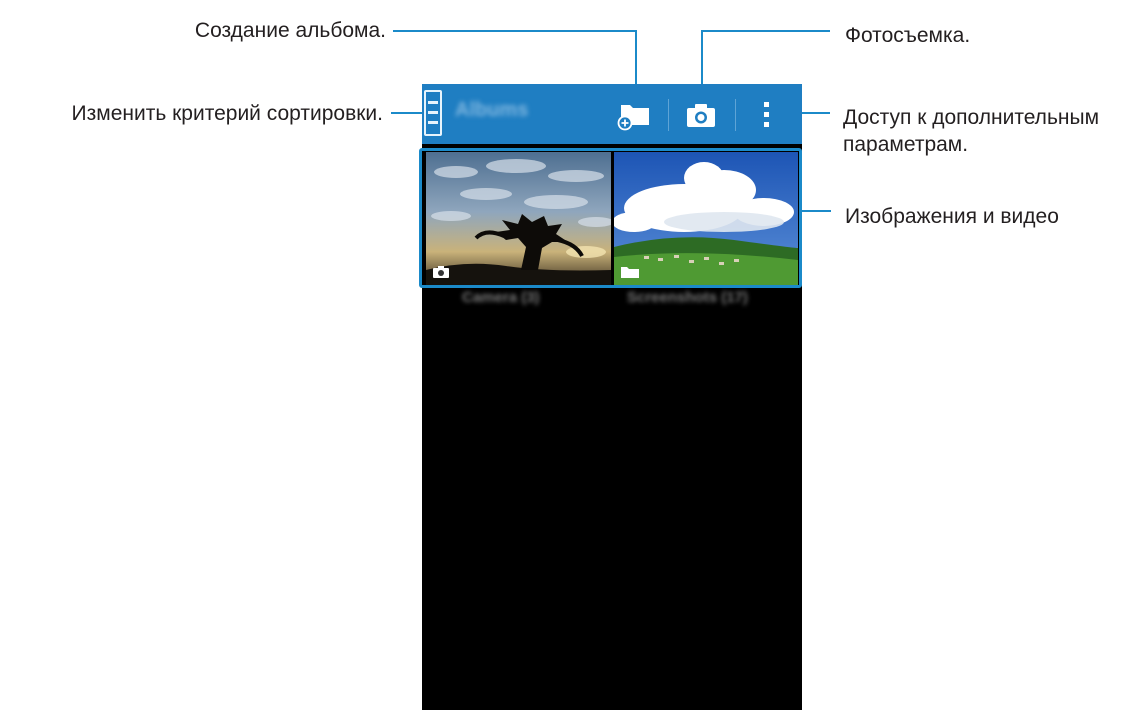 This screenshot has height=710, width=1147. Describe the element at coordinates (971, 131) in the screenshot. I see `callout-more-options: Доступ к дополнительным параметрам.` at that location.